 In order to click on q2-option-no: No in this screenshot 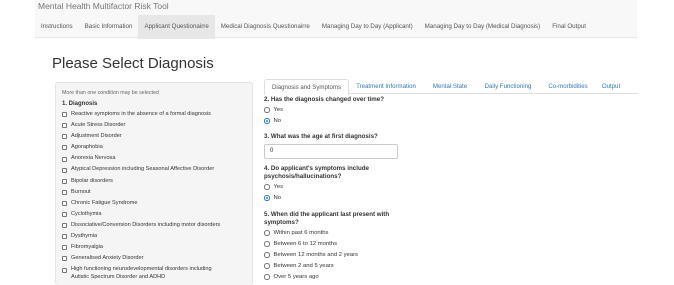, I will do `click(272, 121)`.